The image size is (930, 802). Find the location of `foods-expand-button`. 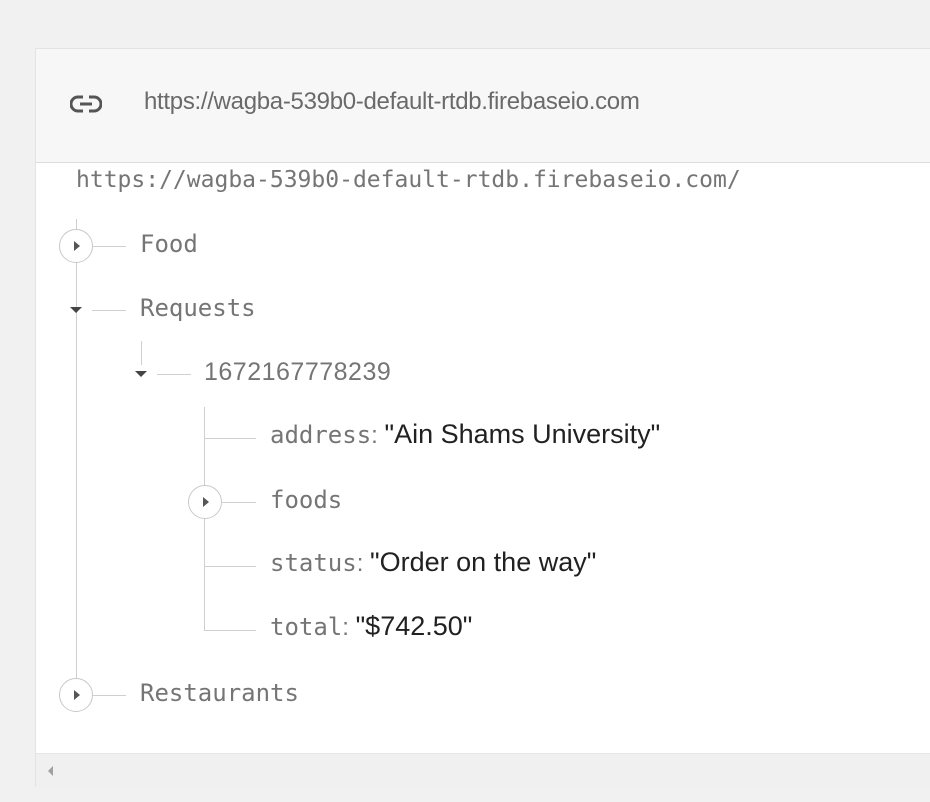

foods-expand-button is located at coordinates (205, 502).